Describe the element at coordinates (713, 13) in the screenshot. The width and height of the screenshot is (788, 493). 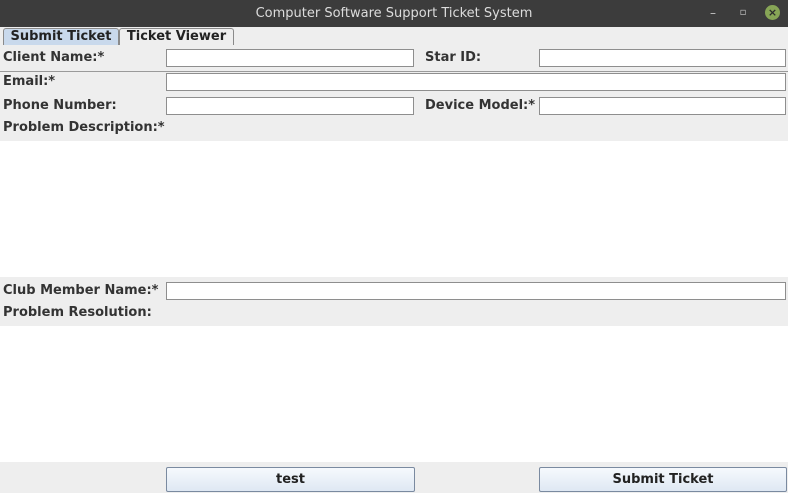
I see `minimize-icon: –` at that location.